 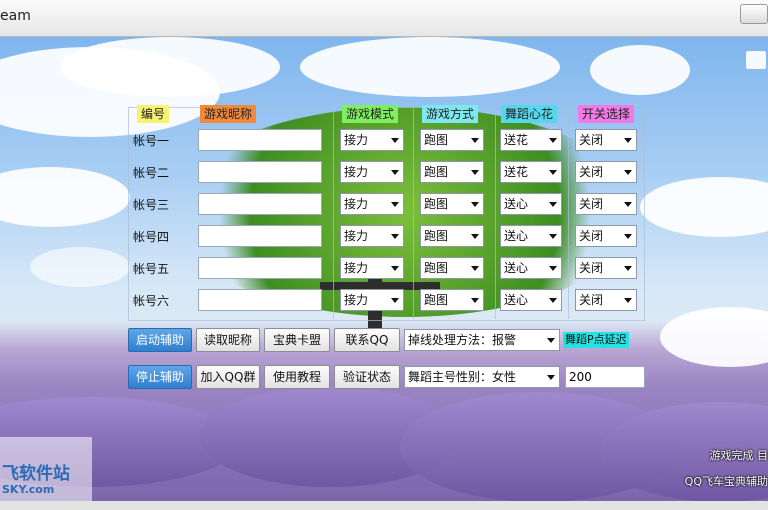 I want to click on header-mode: 游戏模式, so click(x=370, y=114).